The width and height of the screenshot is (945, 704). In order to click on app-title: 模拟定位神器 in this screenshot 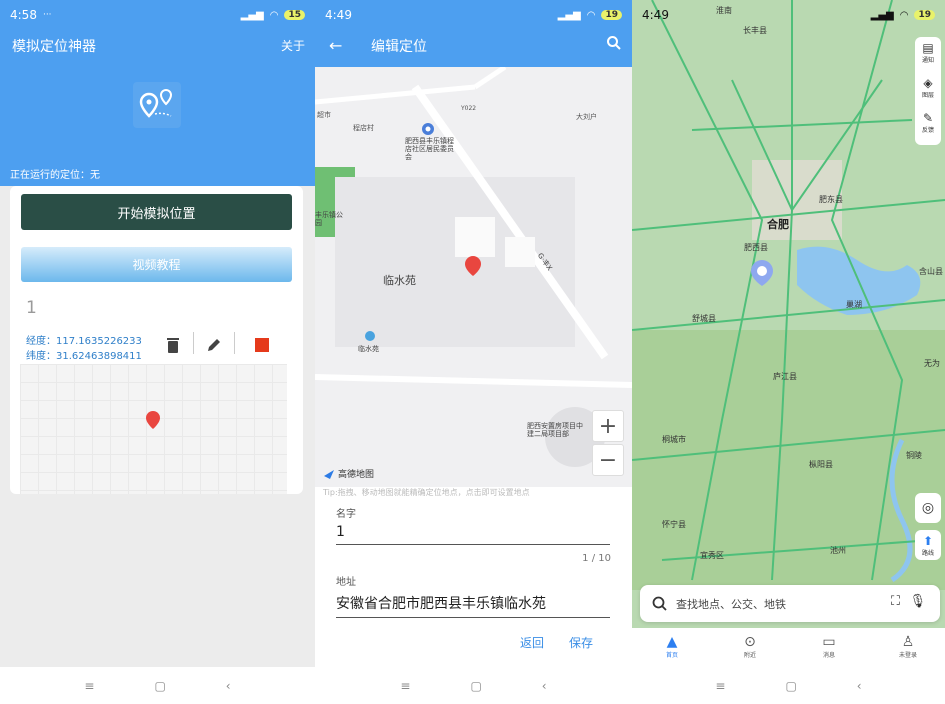, I will do `click(54, 47)`.